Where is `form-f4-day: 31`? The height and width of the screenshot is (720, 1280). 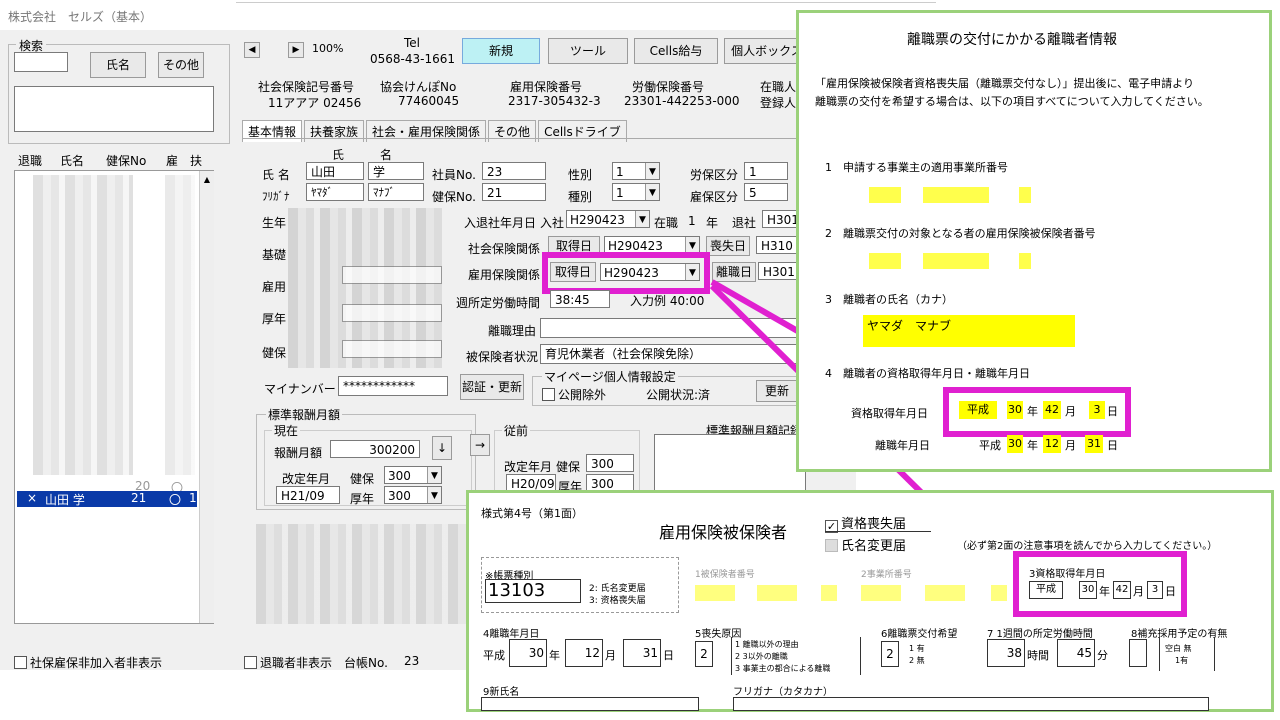 form-f4-day: 31 is located at coordinates (642, 653).